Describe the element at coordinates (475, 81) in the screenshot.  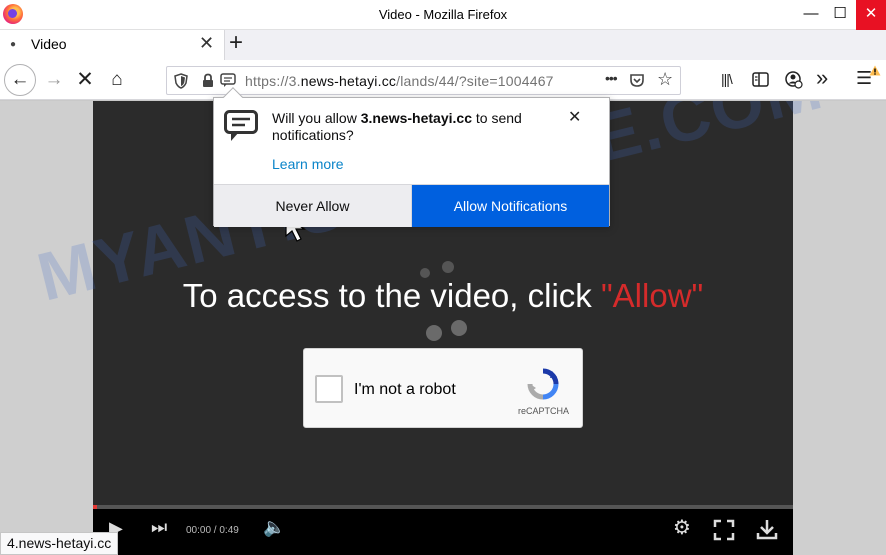
I see `url-suffix: /lands/44/?site=1004467` at that location.